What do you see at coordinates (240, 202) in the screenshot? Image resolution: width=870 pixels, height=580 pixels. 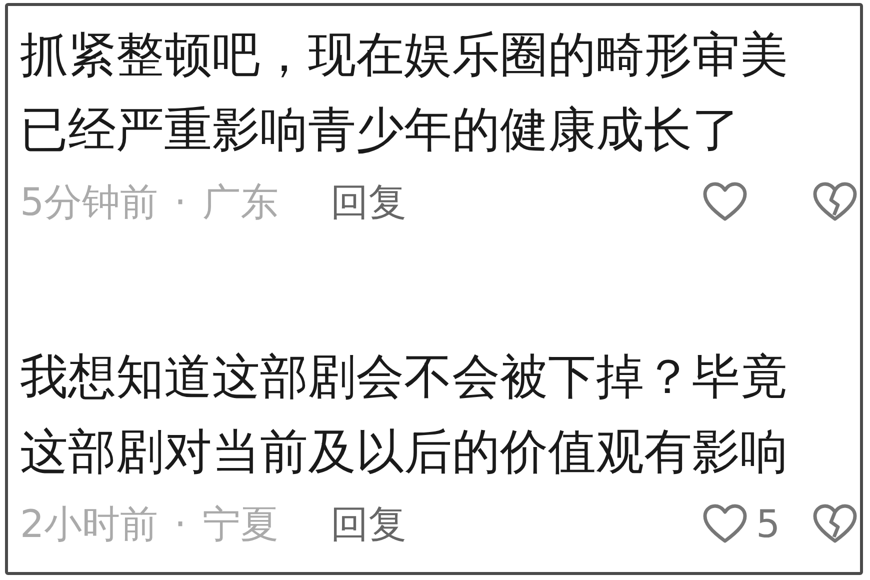 I see `comment-location: 广东` at bounding box center [240, 202].